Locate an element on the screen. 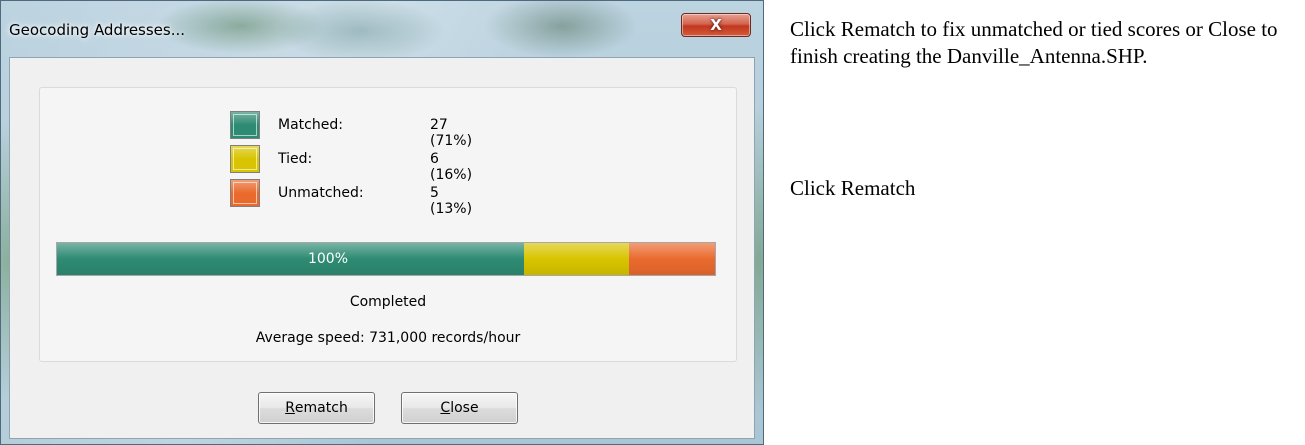 The width and height of the screenshot is (1305, 445). close-window-button: X is located at coordinates (716, 25).